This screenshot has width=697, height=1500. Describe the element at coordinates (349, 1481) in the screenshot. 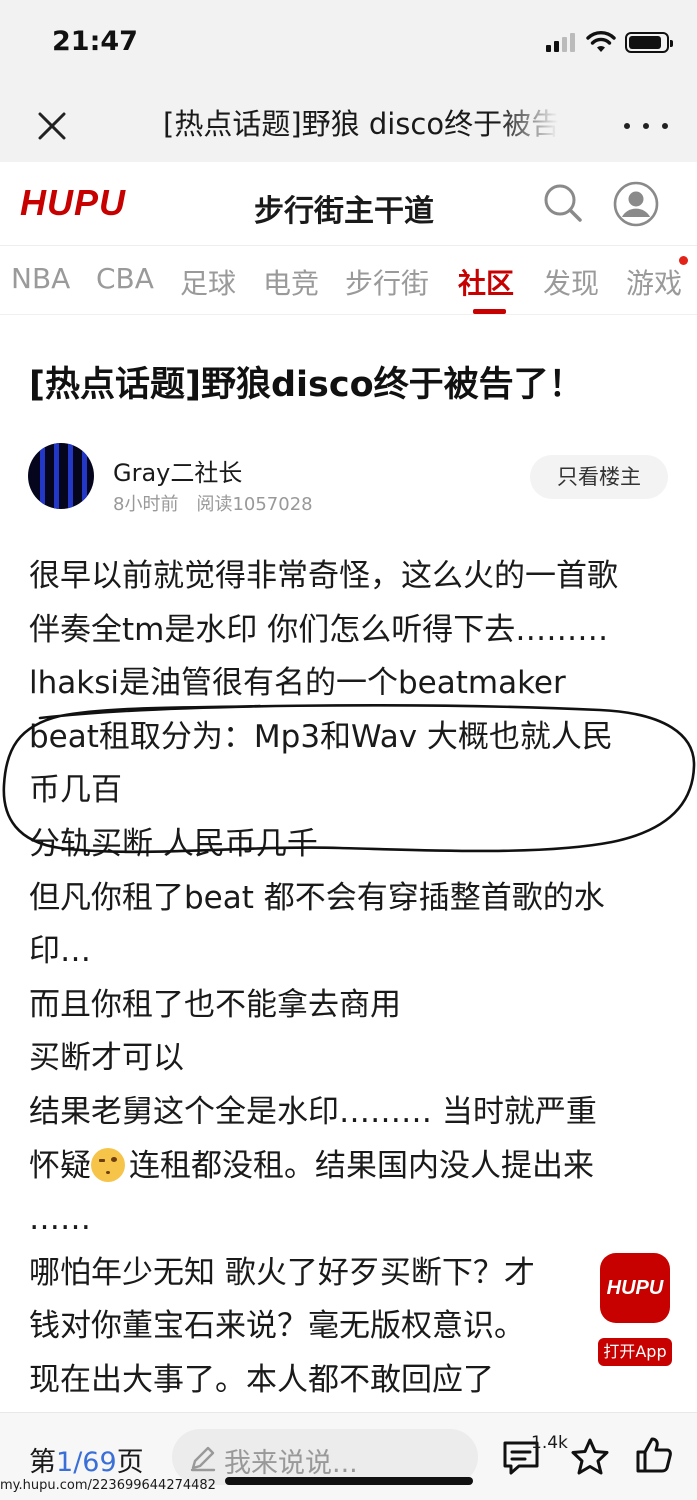

I see `home-indicator` at that location.